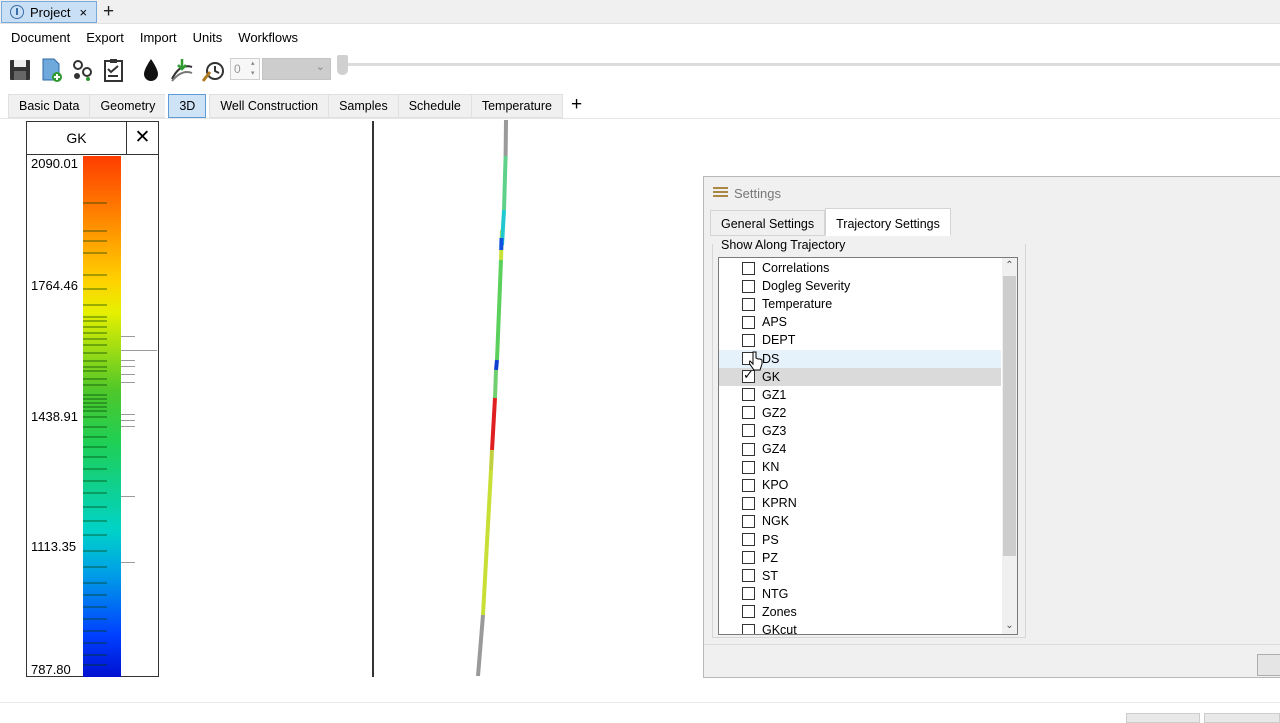 Image resolution: width=1280 pixels, height=723 pixels. What do you see at coordinates (860, 449) in the screenshot?
I see `list-item: GZ4` at bounding box center [860, 449].